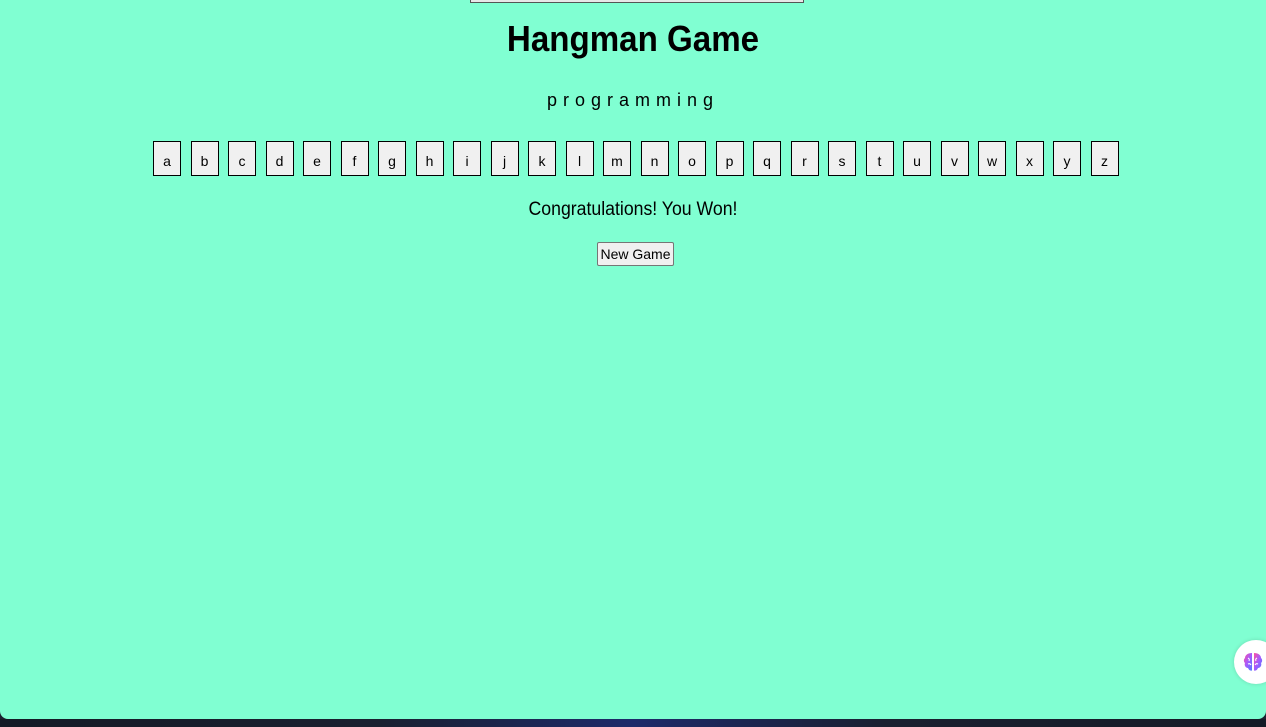  What do you see at coordinates (167, 158) in the screenshot?
I see `letter-button-a: a` at bounding box center [167, 158].